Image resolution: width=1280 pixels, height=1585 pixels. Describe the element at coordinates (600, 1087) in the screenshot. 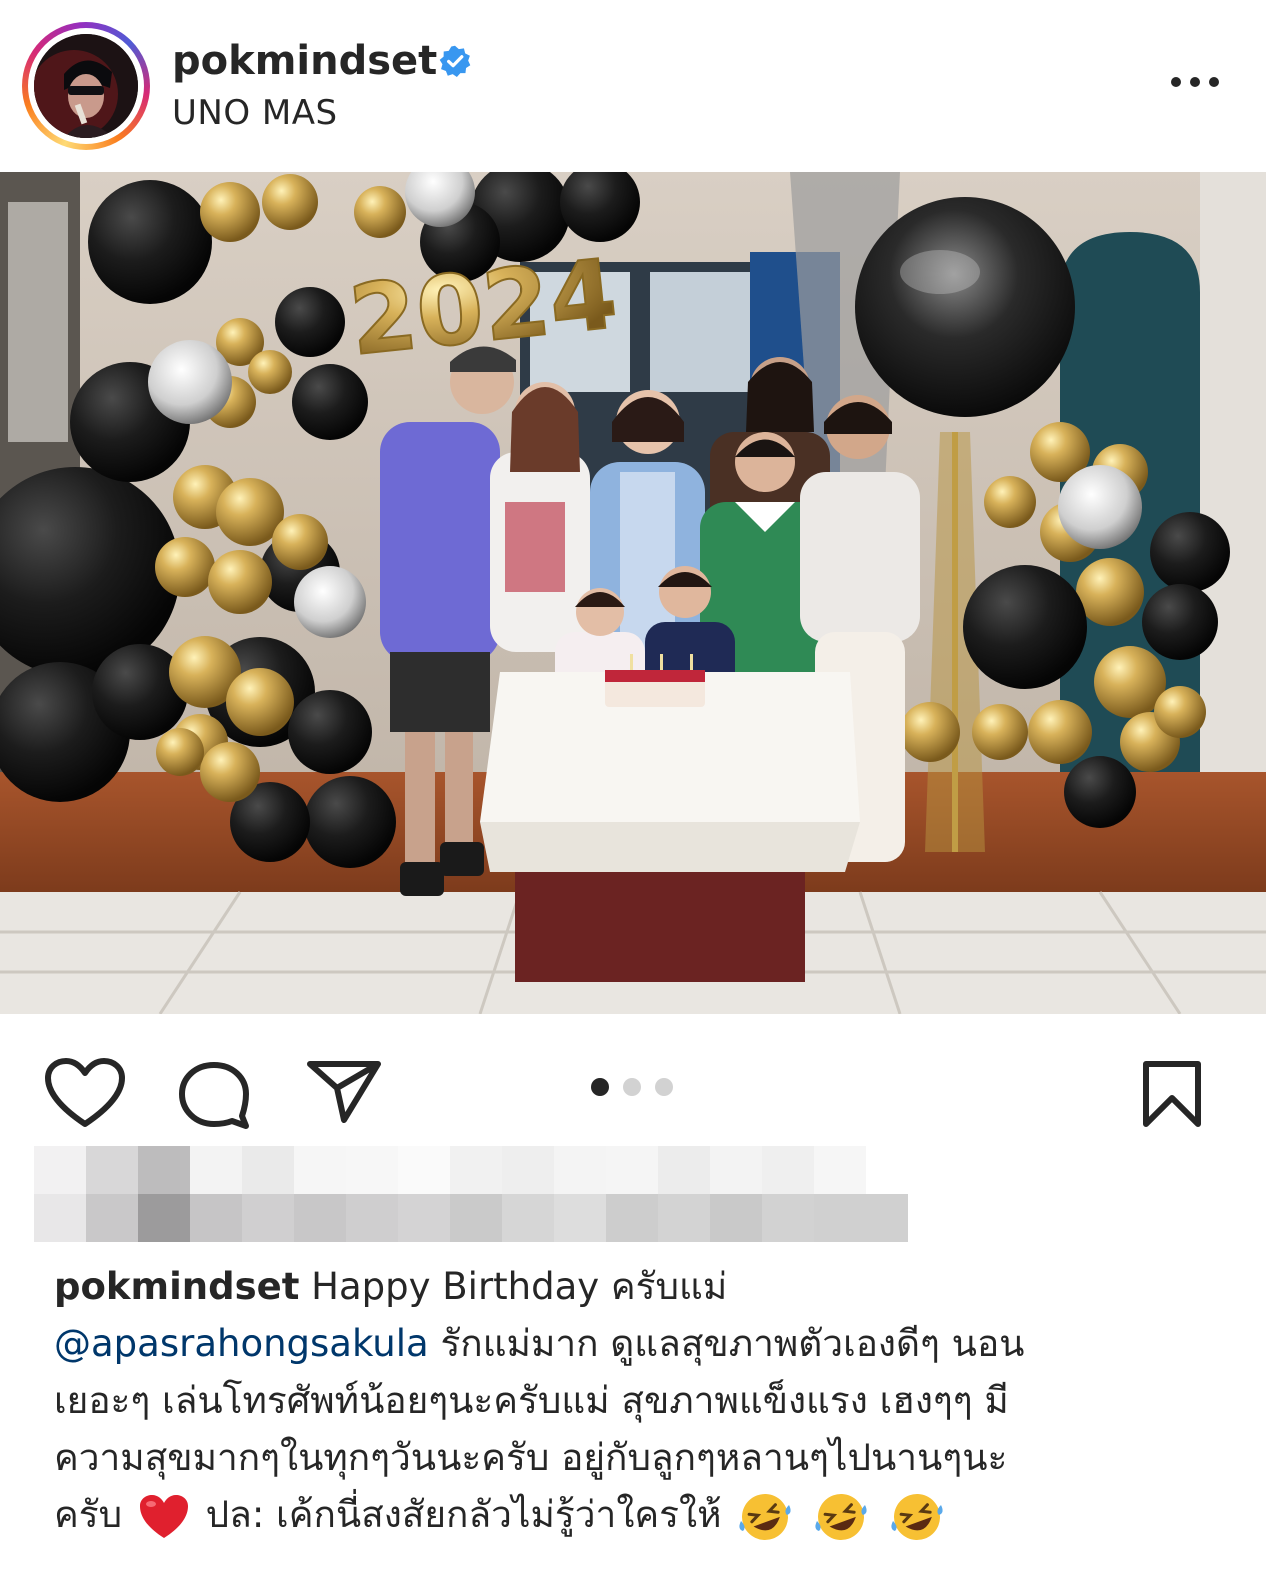

I see `carousel-dot-active` at that location.